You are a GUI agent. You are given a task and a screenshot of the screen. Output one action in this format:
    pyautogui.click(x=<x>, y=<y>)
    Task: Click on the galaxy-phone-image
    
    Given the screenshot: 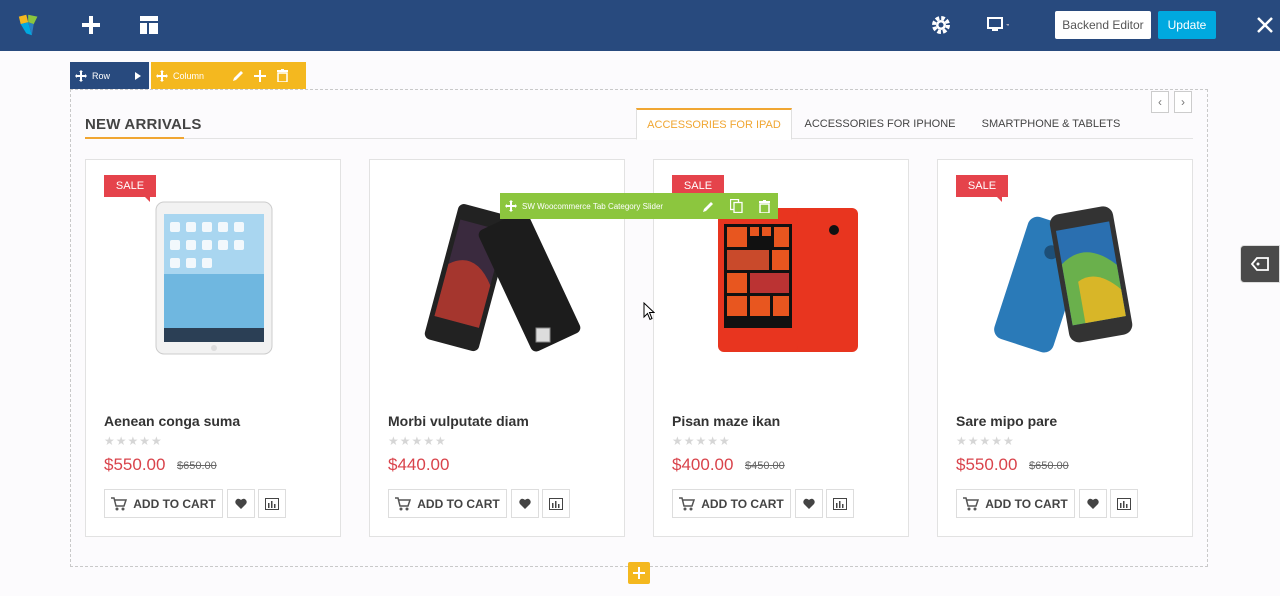 What is the action you would take?
    pyautogui.click(x=1066, y=280)
    